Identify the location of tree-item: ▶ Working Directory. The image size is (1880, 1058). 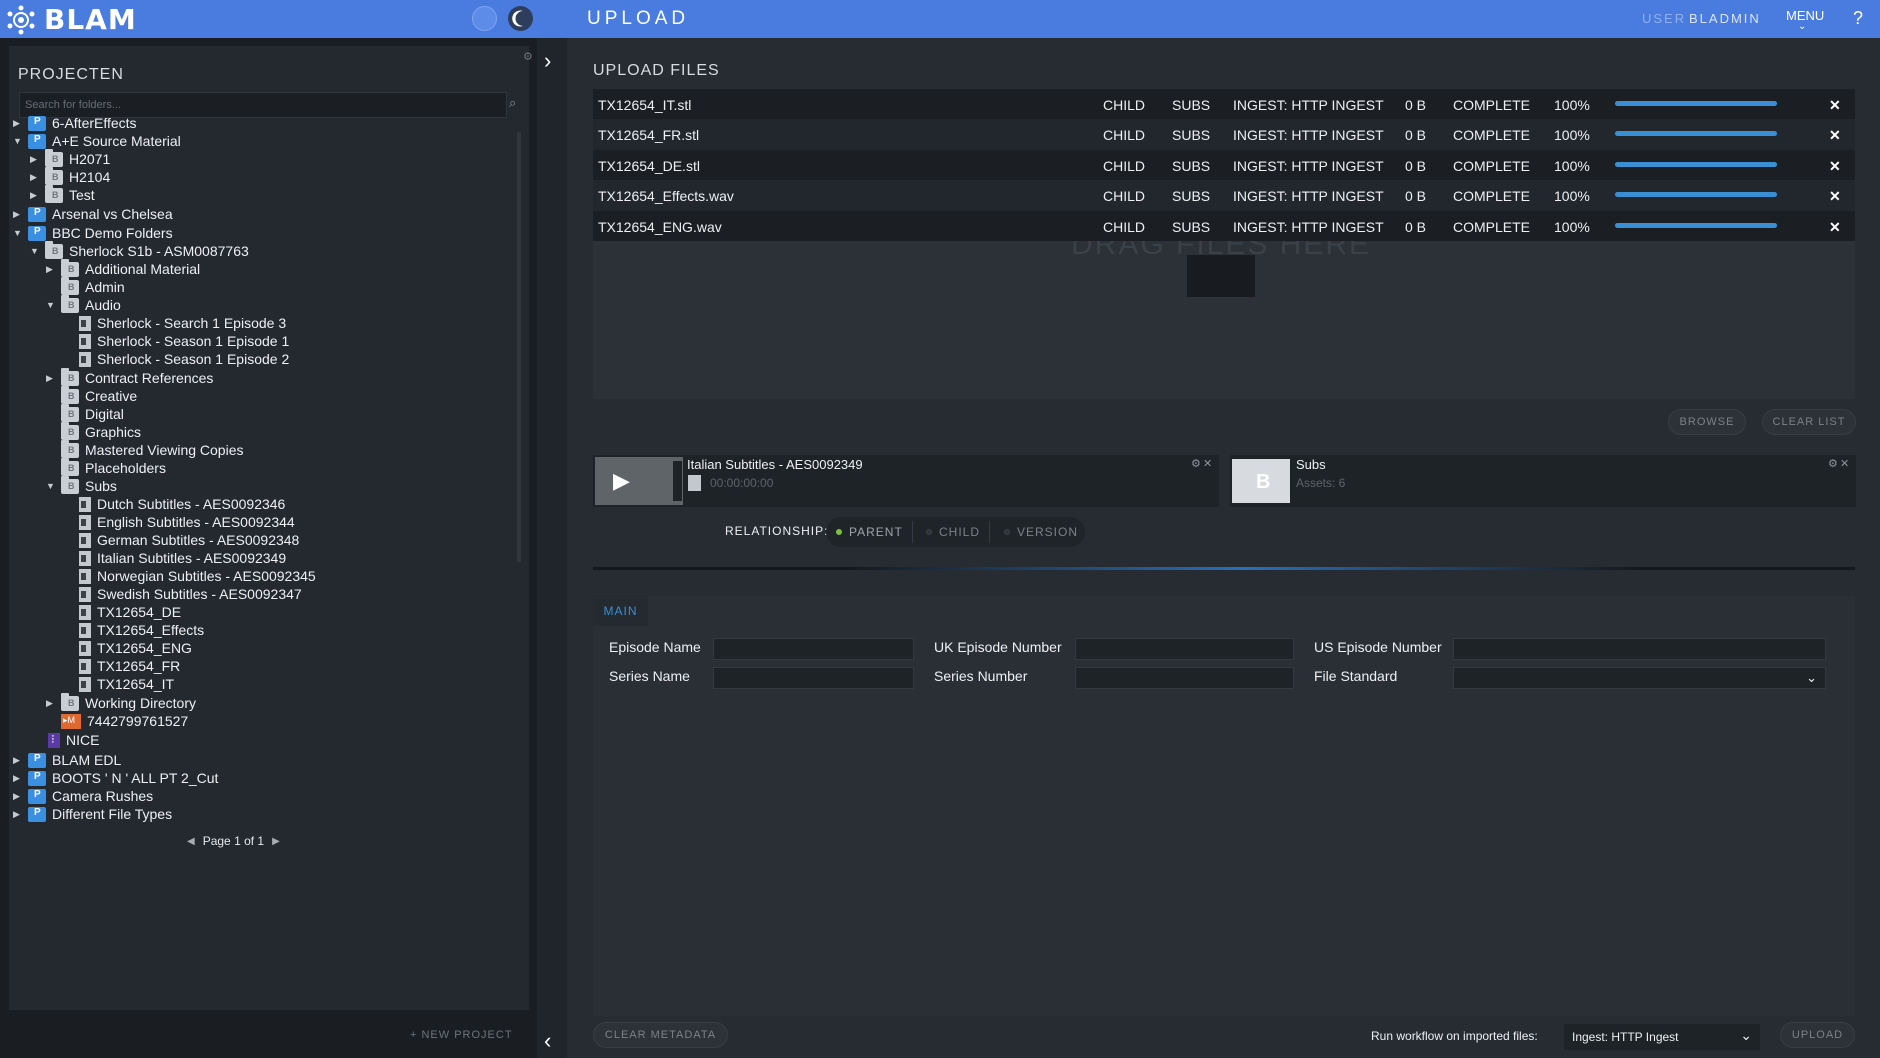
(121, 702).